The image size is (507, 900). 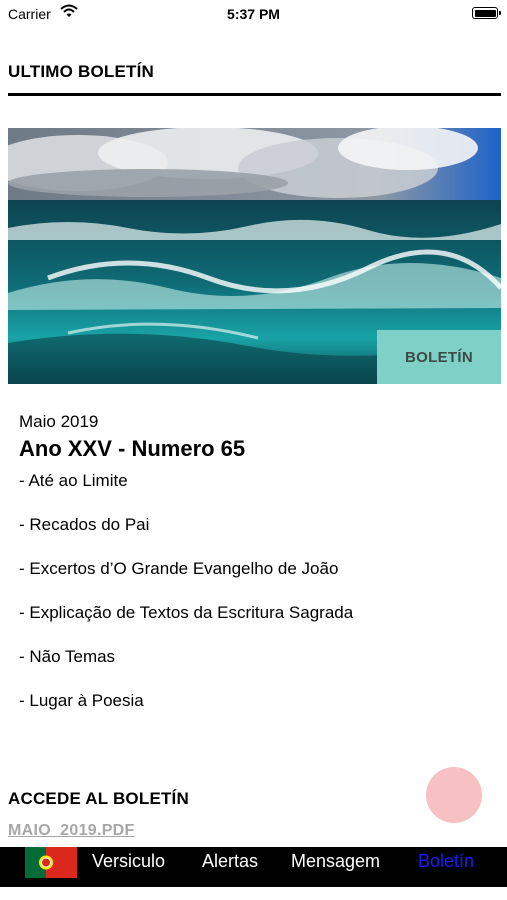 I want to click on tab-bar: Versiculo Alertas Mensagem Boletín, so click(x=253, y=867).